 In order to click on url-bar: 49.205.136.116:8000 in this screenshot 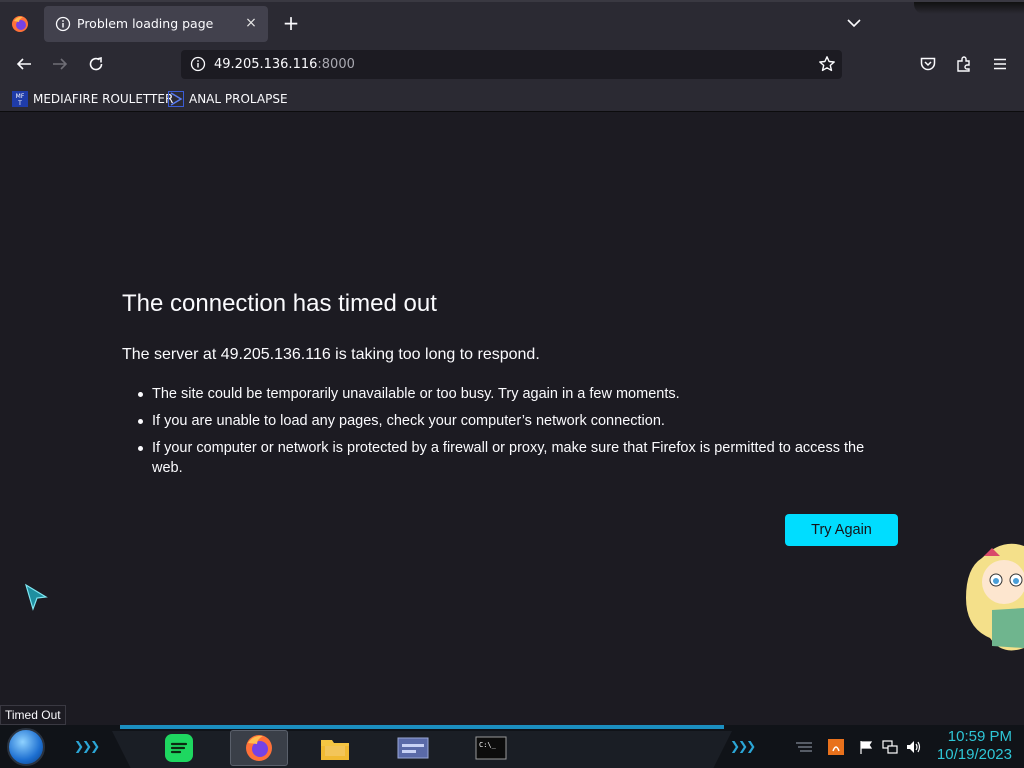, I will do `click(511, 64)`.